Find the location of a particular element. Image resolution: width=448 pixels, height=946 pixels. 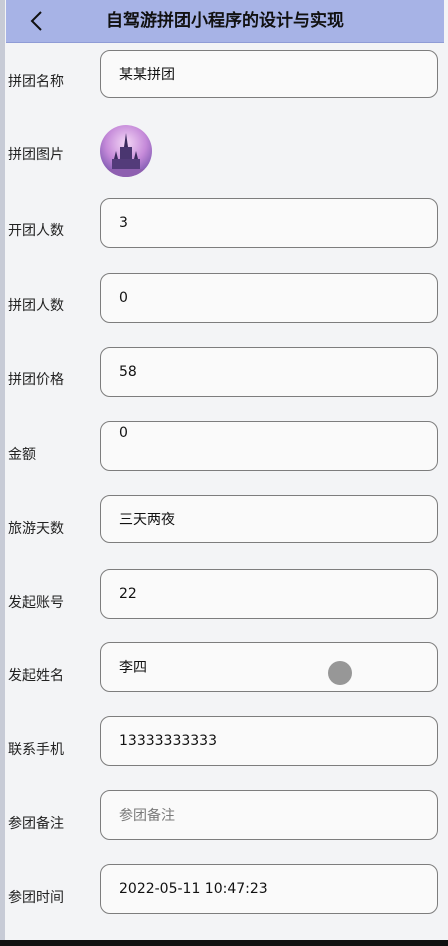

open-count-field: 3 is located at coordinates (269, 223).